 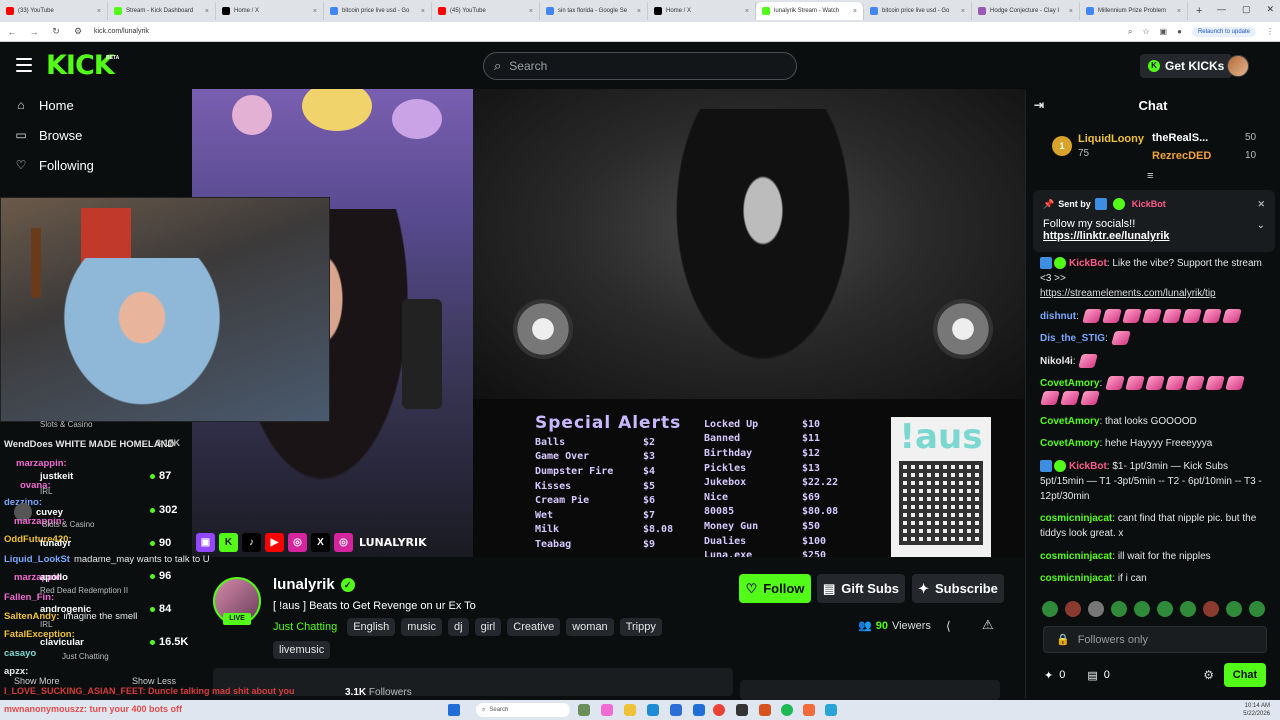 I want to click on browser-tab: lunalyrik Stream - Watch ×, so click(x=810, y=11).